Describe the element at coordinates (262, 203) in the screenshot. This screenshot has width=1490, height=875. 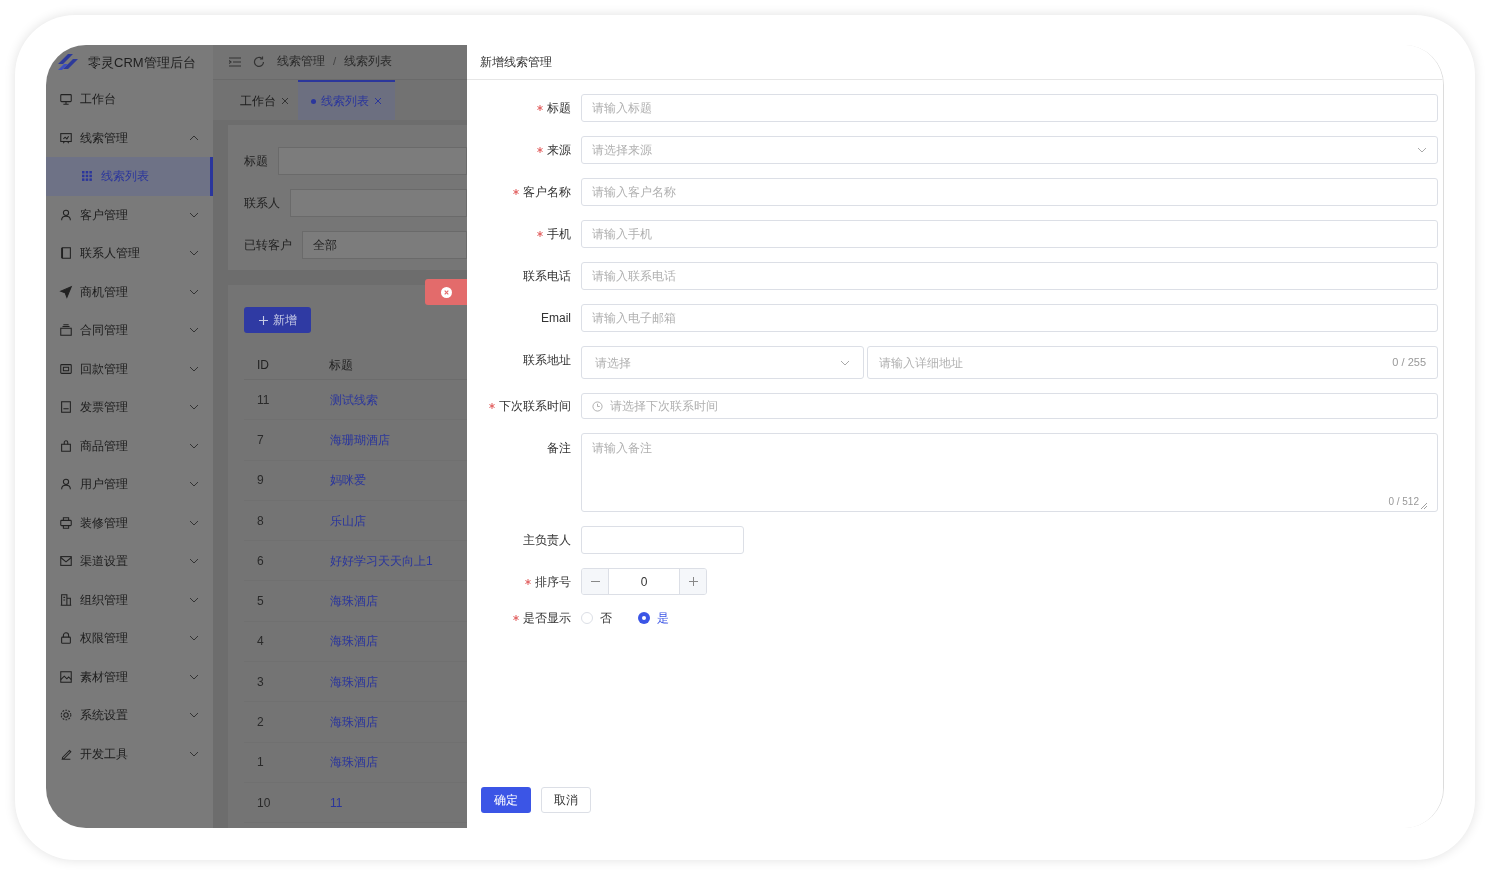
I see `filter-label: 联系人` at that location.